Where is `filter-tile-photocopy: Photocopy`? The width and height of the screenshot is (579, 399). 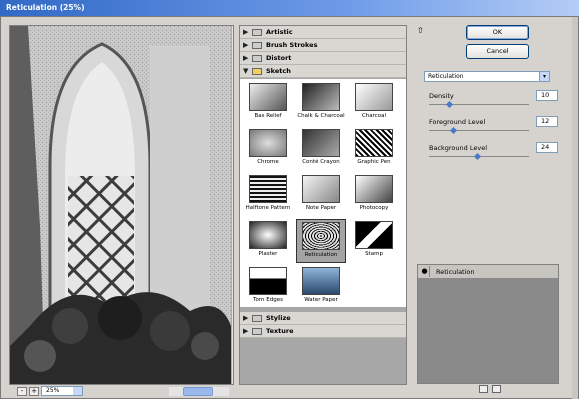 filter-tile-photocopy: Photocopy is located at coordinates (374, 195).